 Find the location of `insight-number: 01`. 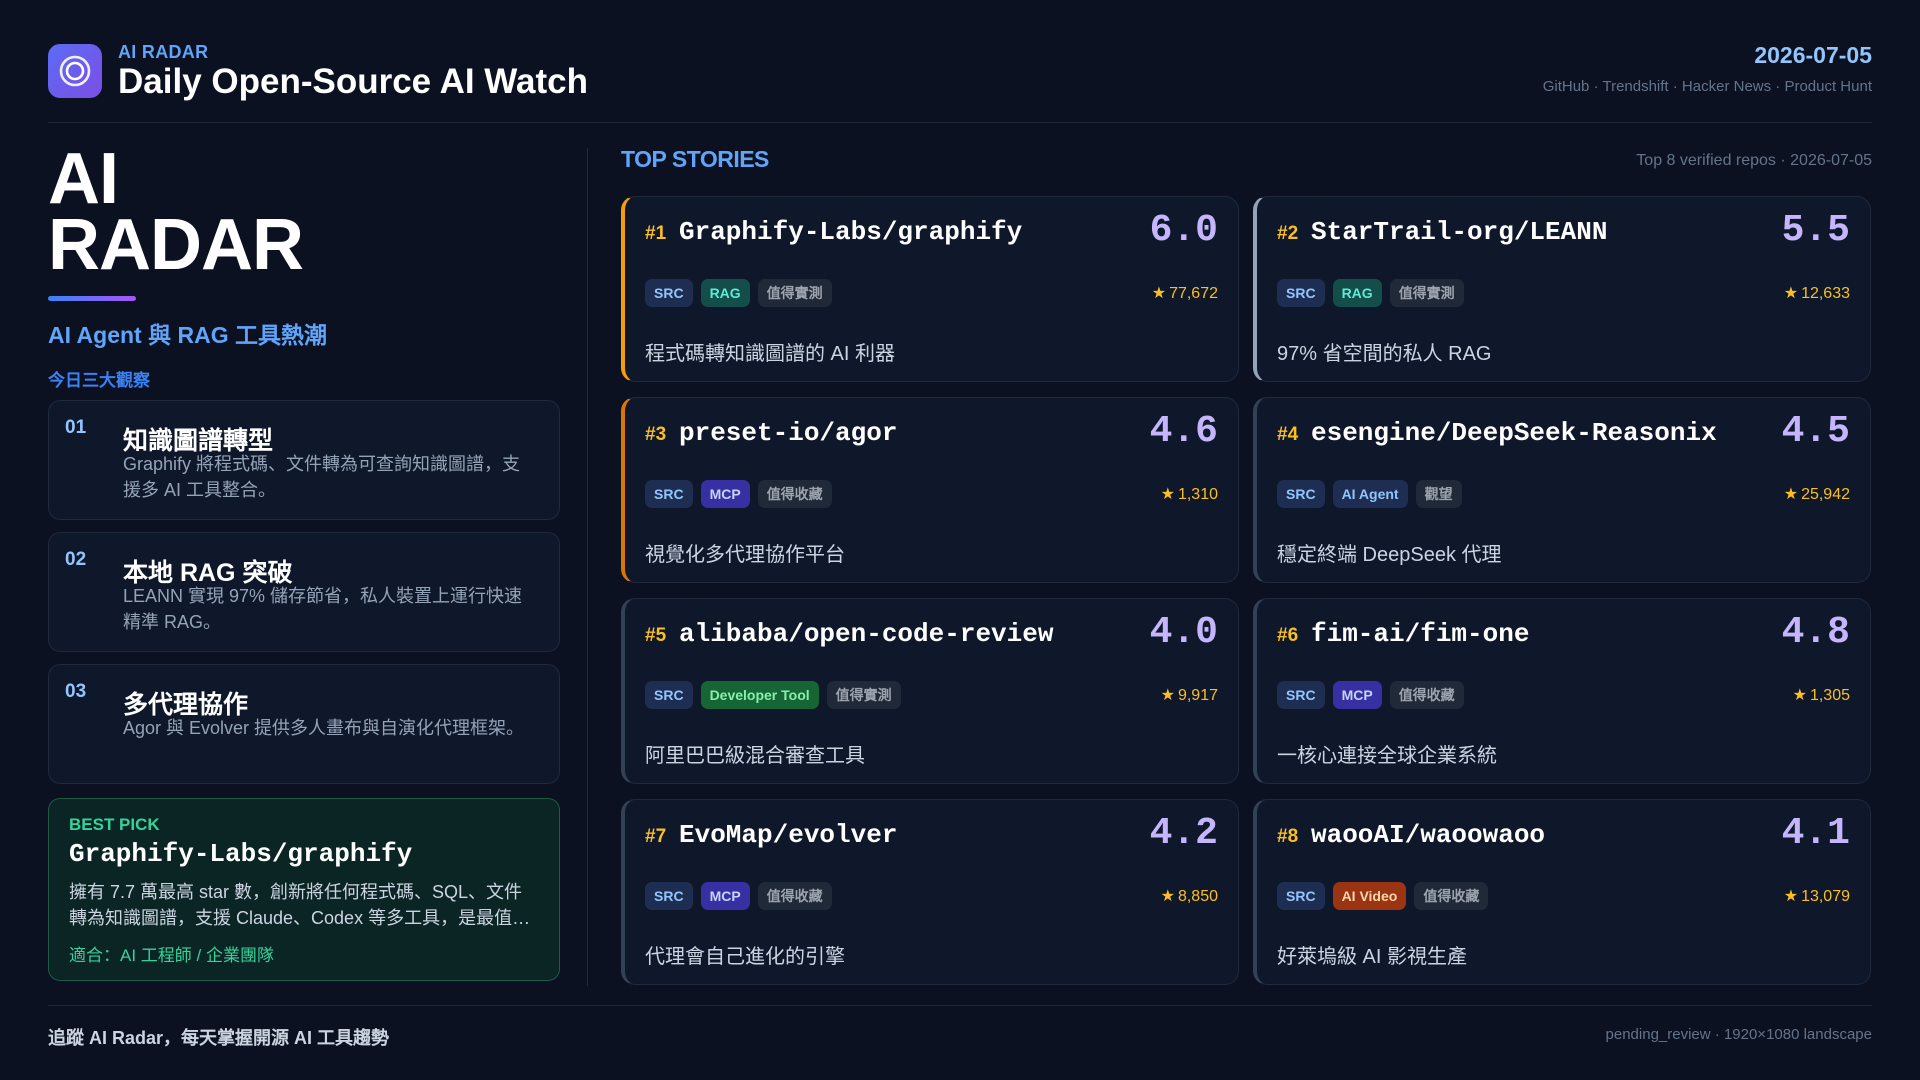

insight-number: 01 is located at coordinates (76, 427).